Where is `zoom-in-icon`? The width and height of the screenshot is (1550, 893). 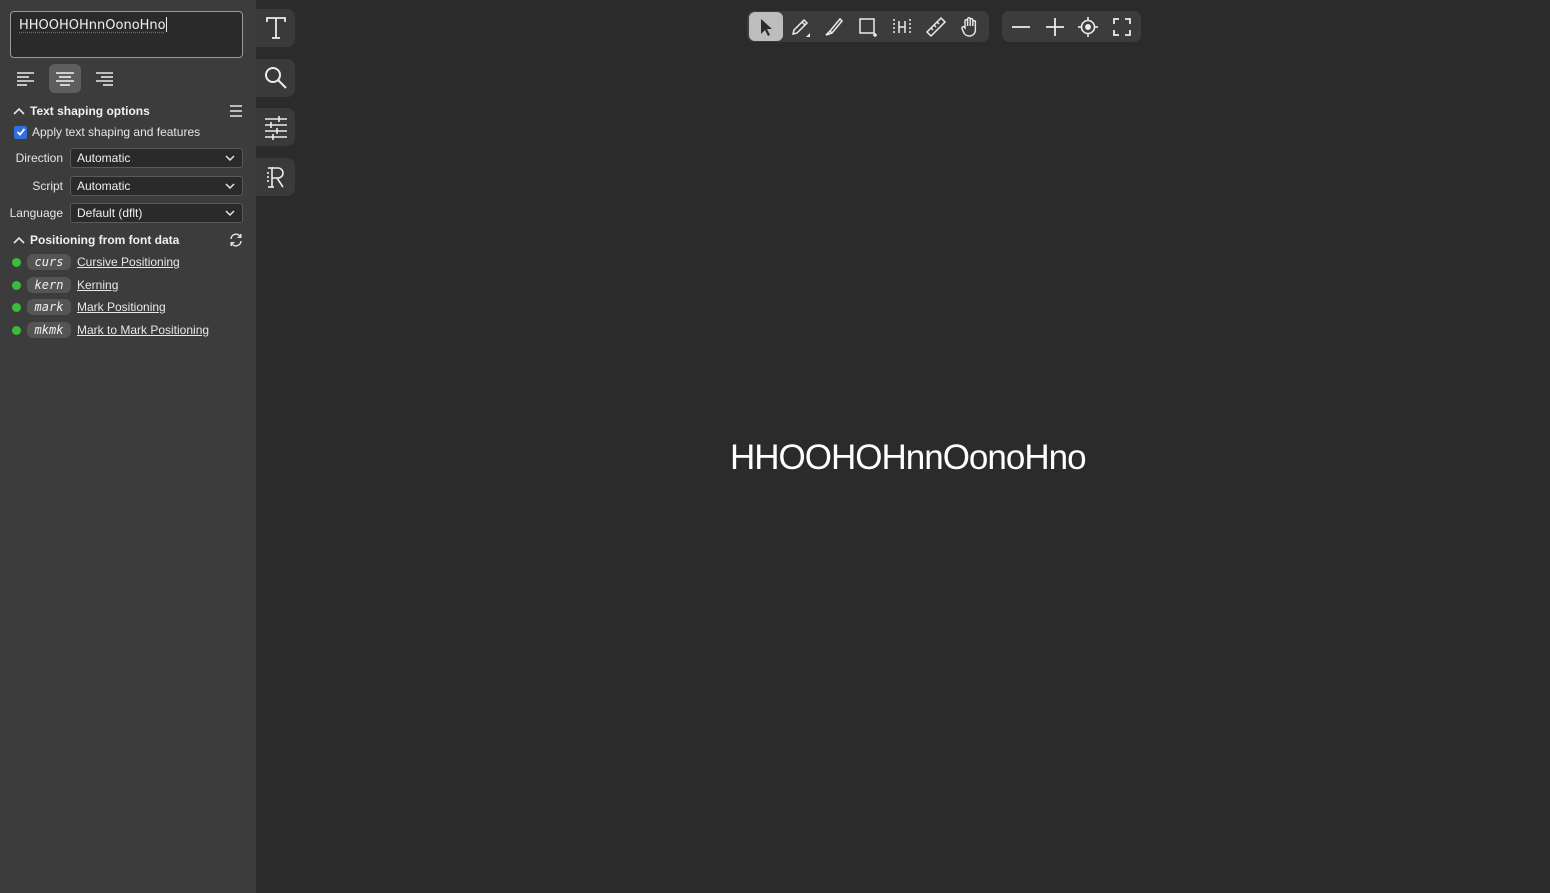 zoom-in-icon is located at coordinates (1054, 26).